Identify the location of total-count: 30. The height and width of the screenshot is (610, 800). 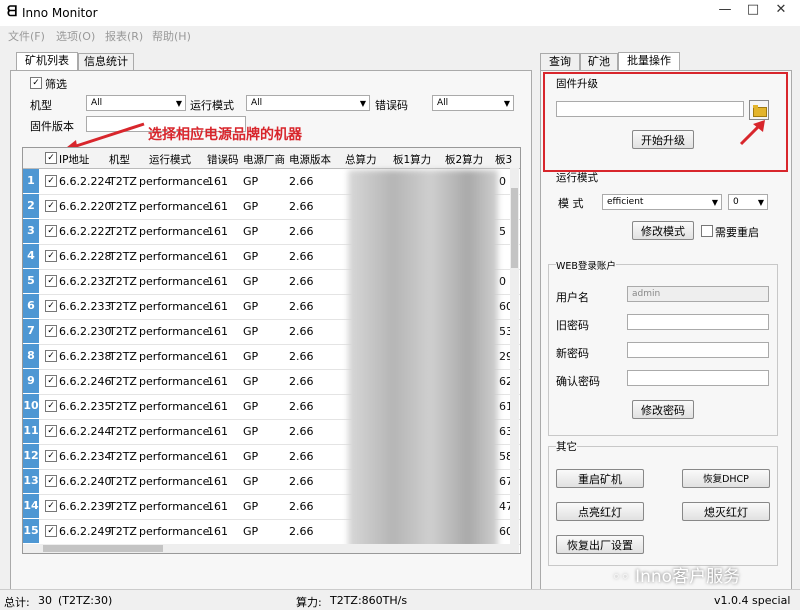
(45, 600).